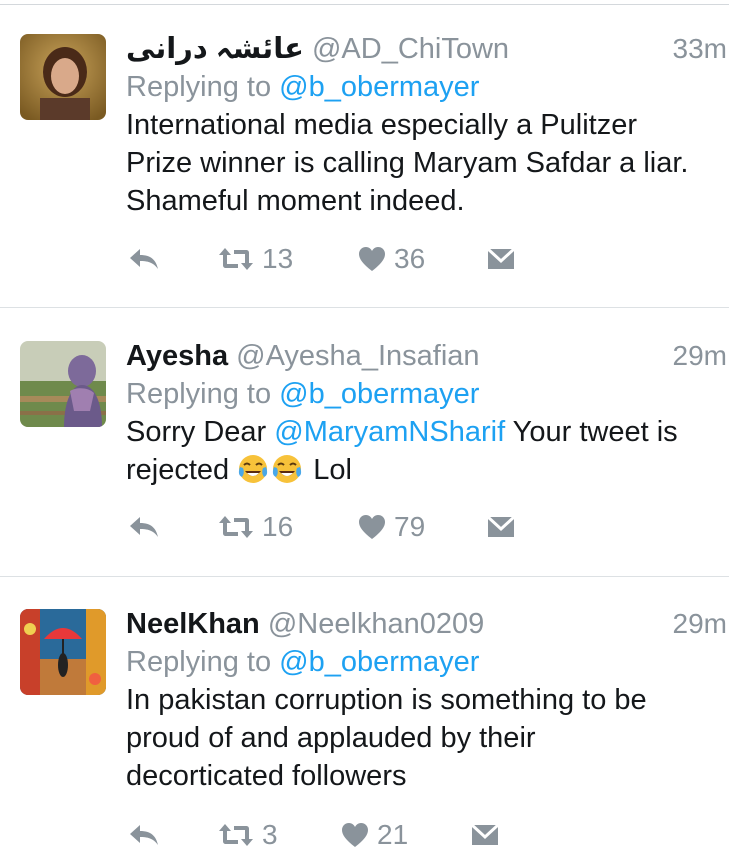 This screenshot has height=867, width=729. I want to click on like-button: 36, so click(391, 259).